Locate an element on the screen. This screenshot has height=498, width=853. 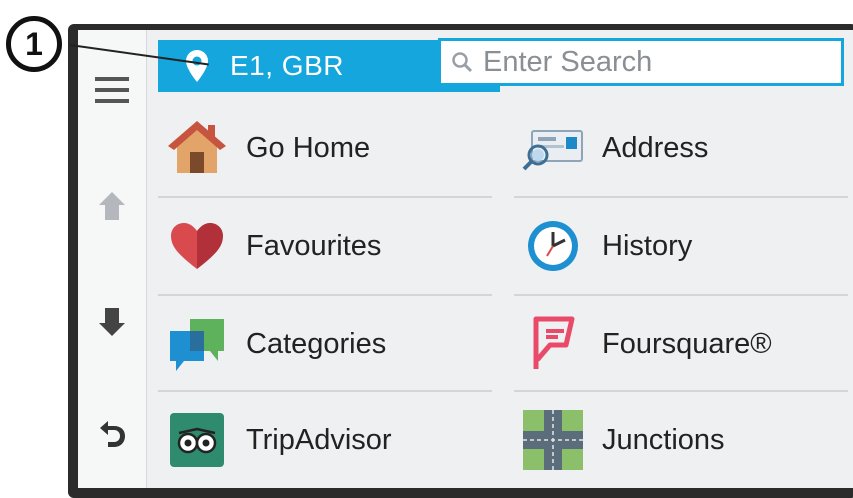
tile-label: History is located at coordinates (647, 245).